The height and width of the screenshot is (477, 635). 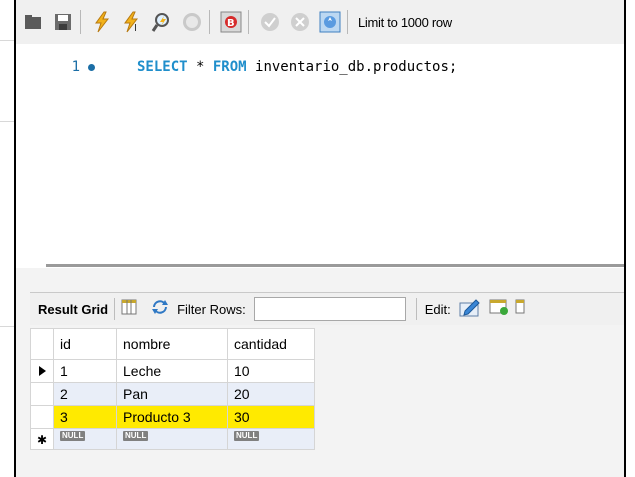 I want to click on cell-nombre-null: NULL, so click(x=172, y=439).